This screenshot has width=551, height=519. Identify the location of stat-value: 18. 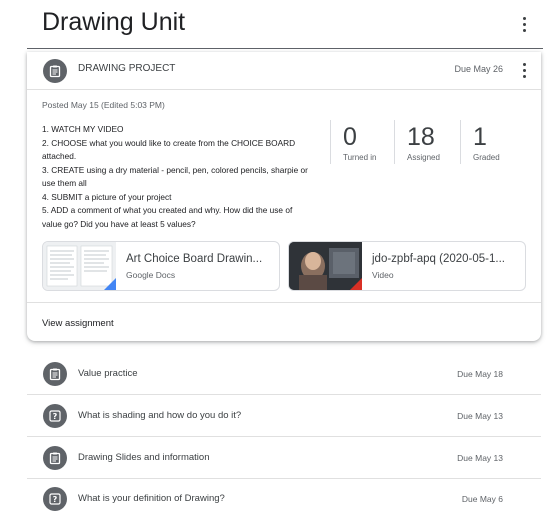
(421, 137).